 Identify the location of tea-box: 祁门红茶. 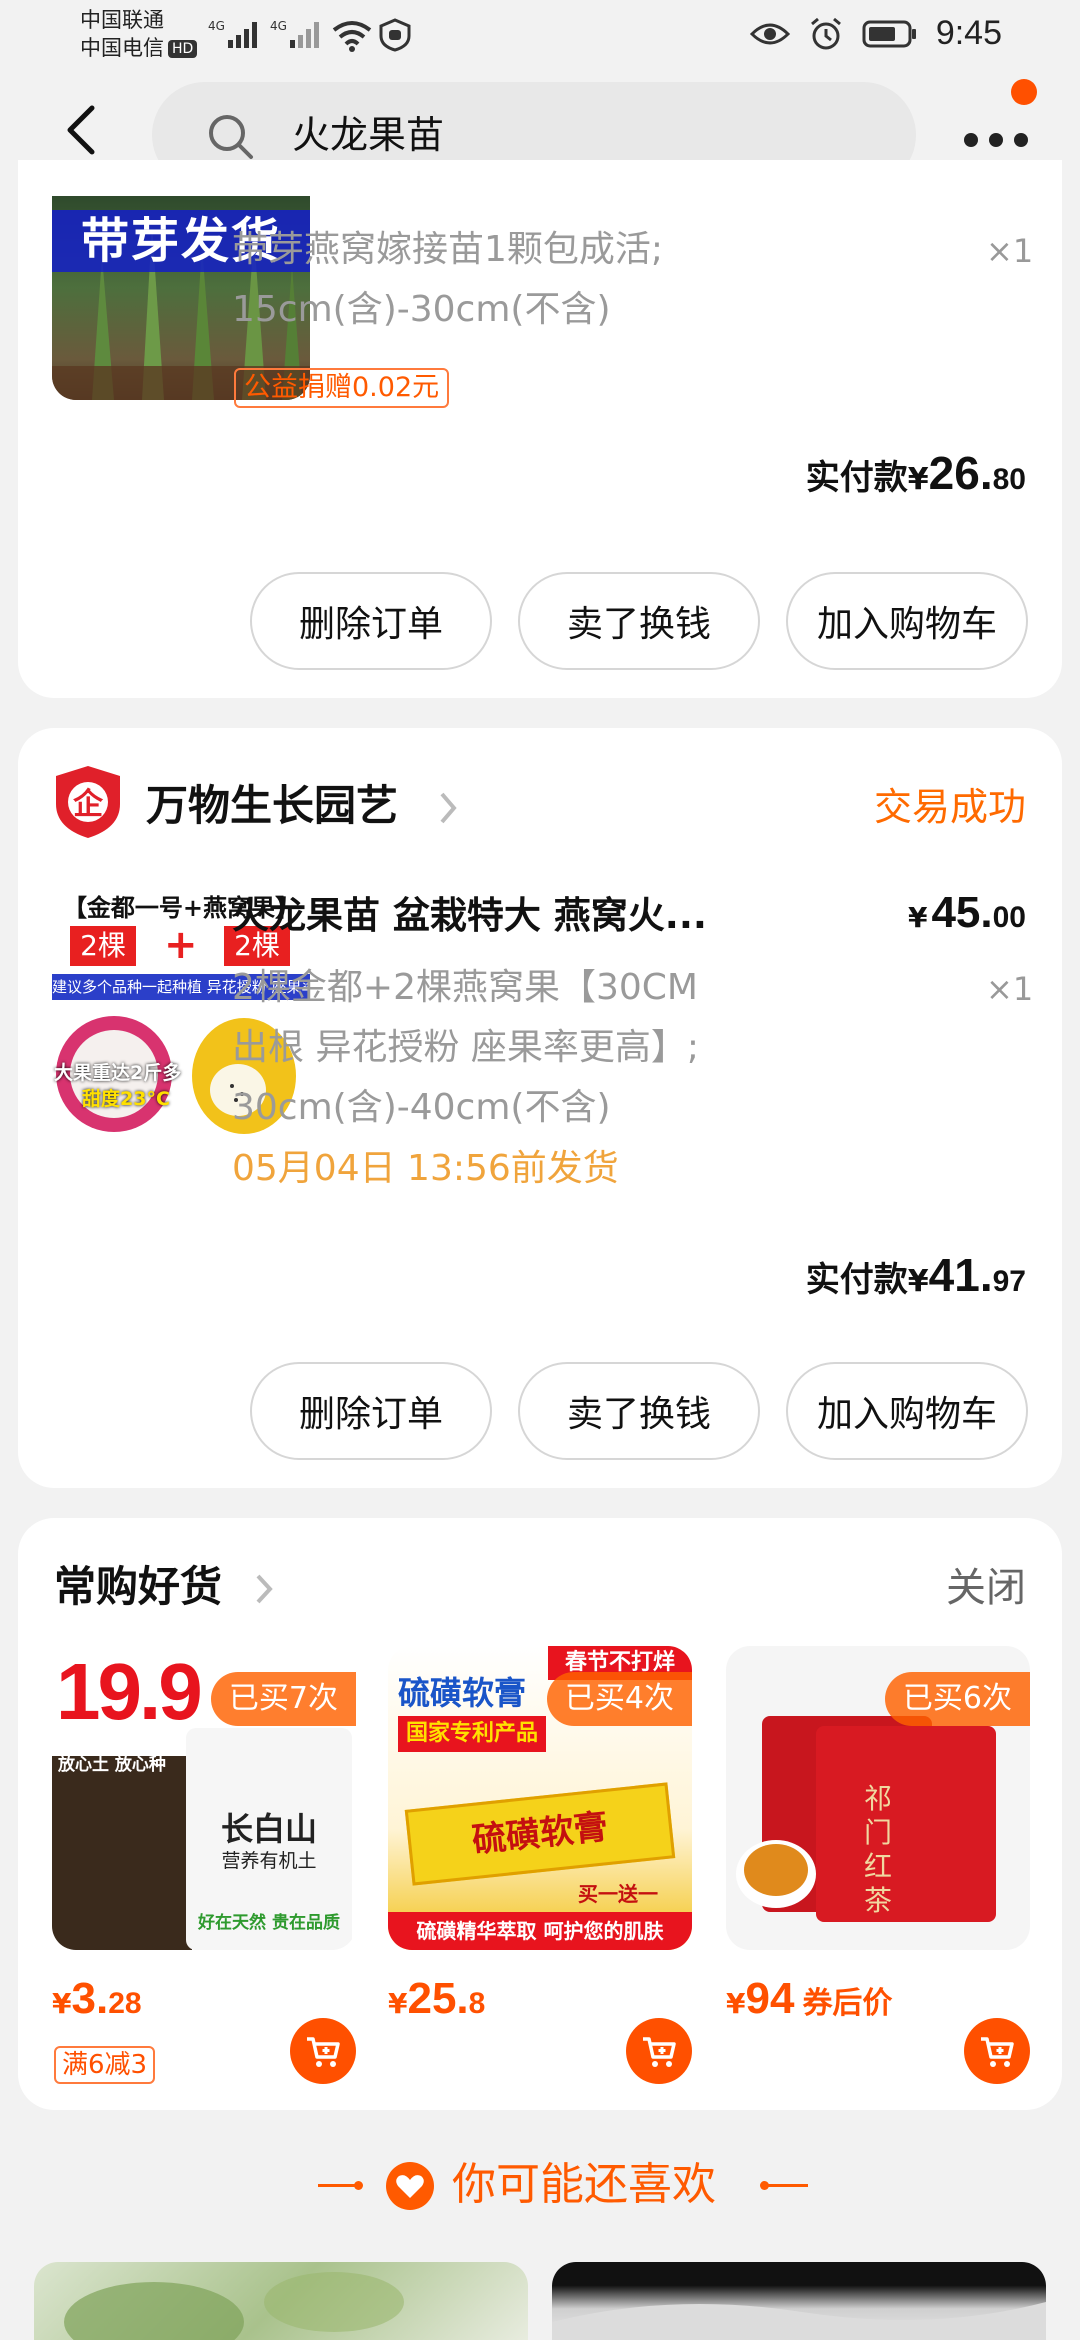
(906, 1824).